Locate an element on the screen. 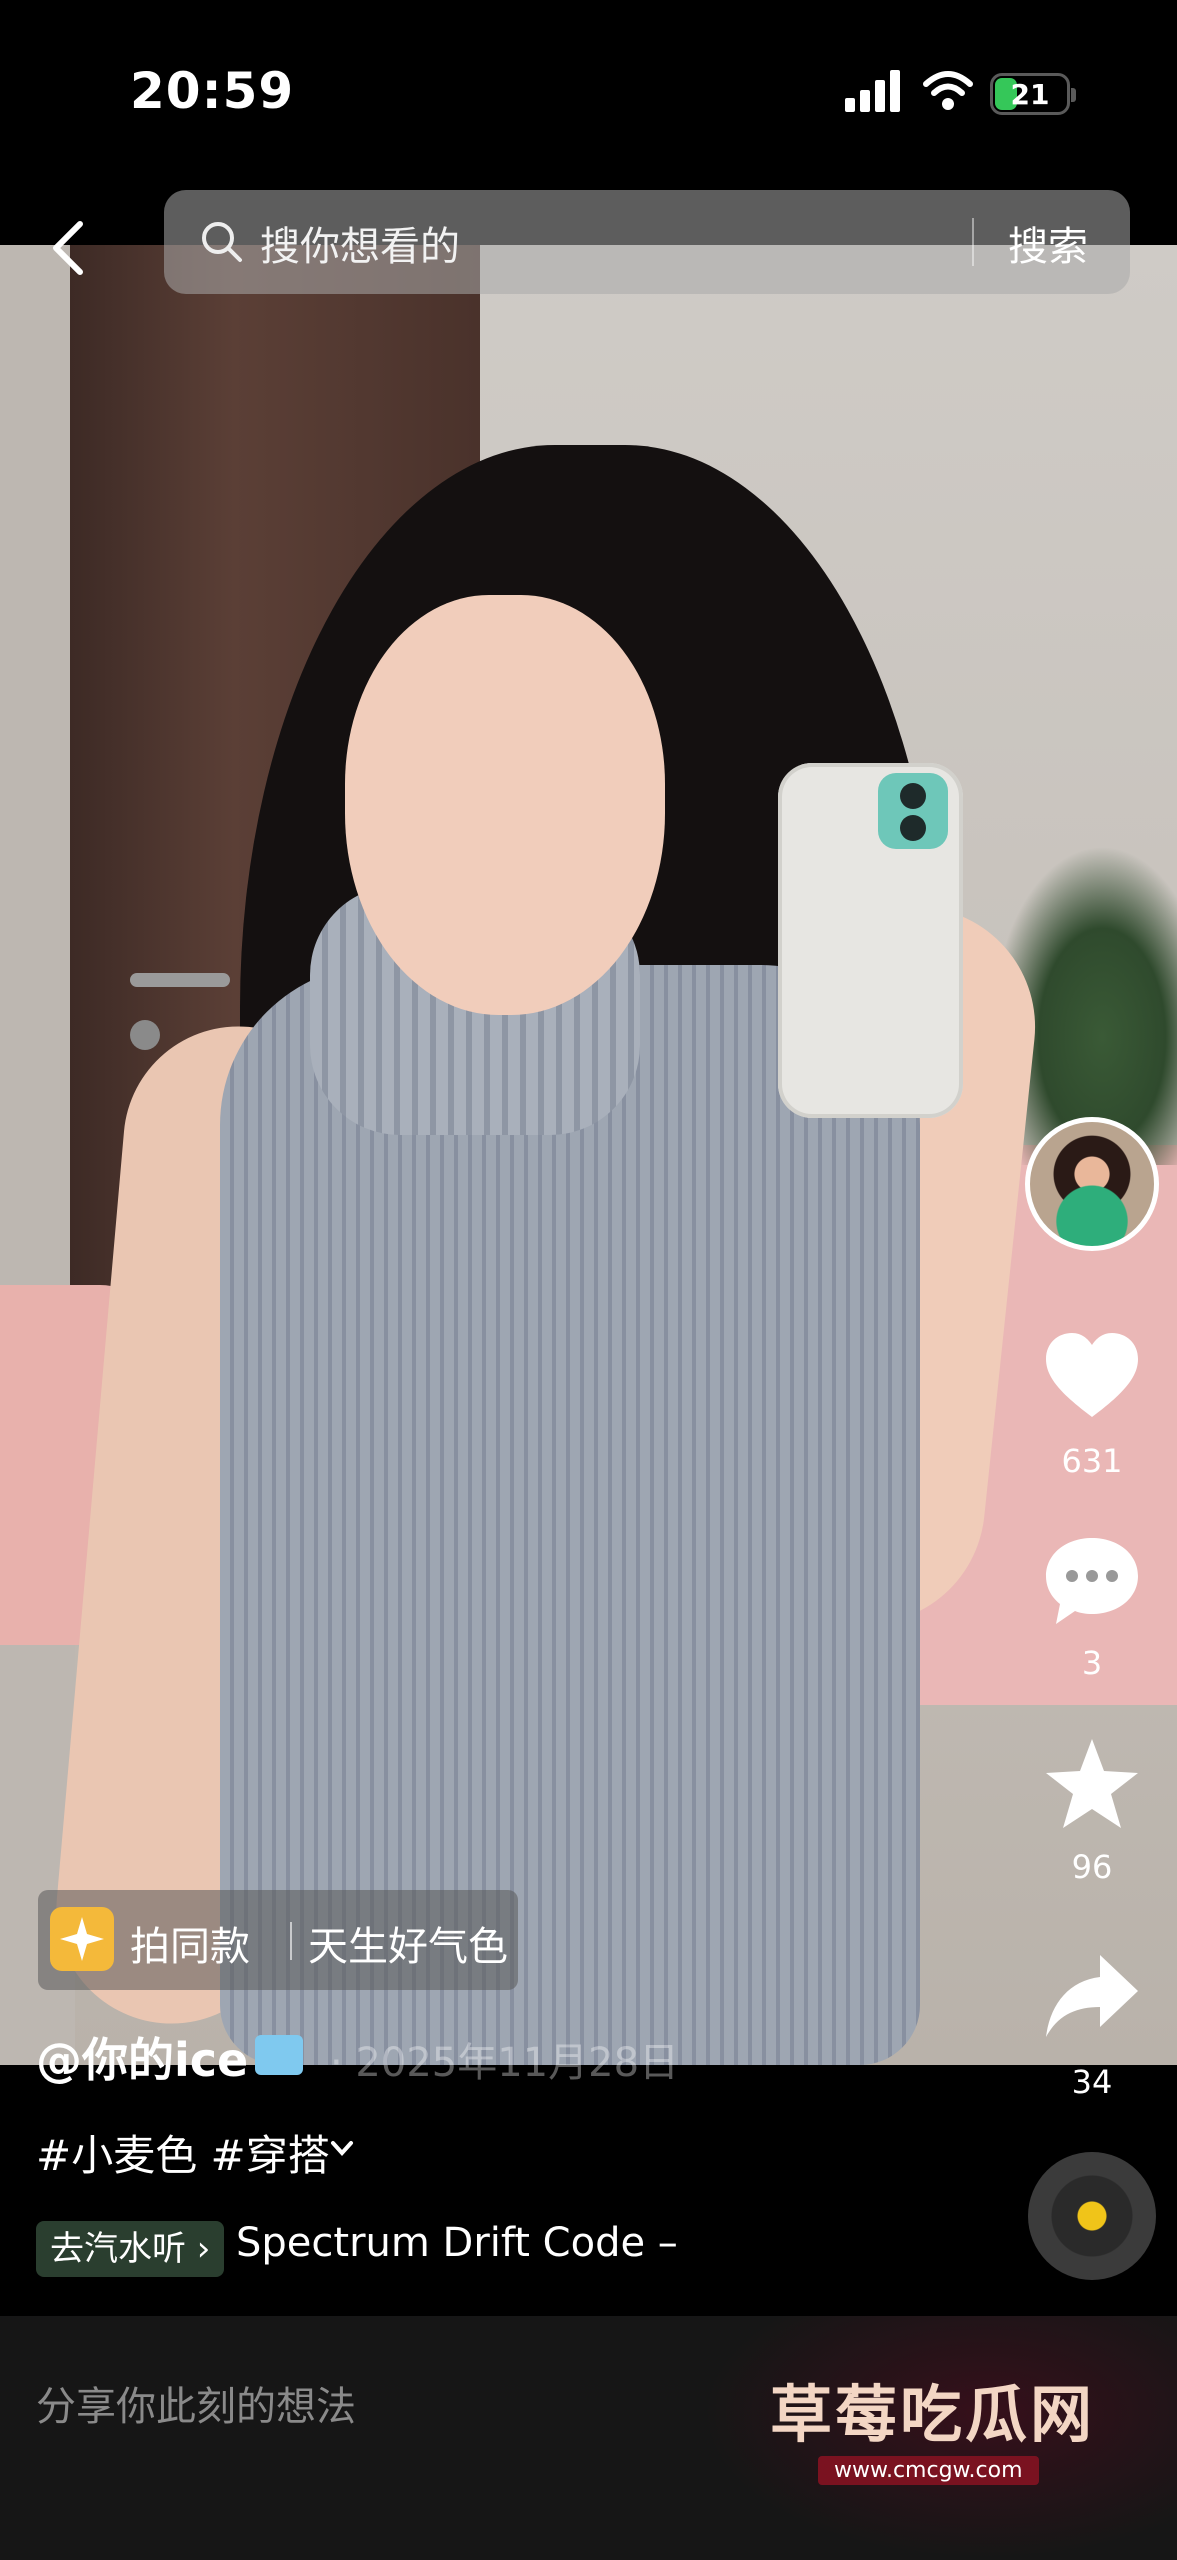 This screenshot has width=1177, height=2560. same-style-chip: 拍同款 天生好气色 is located at coordinates (278, 1940).